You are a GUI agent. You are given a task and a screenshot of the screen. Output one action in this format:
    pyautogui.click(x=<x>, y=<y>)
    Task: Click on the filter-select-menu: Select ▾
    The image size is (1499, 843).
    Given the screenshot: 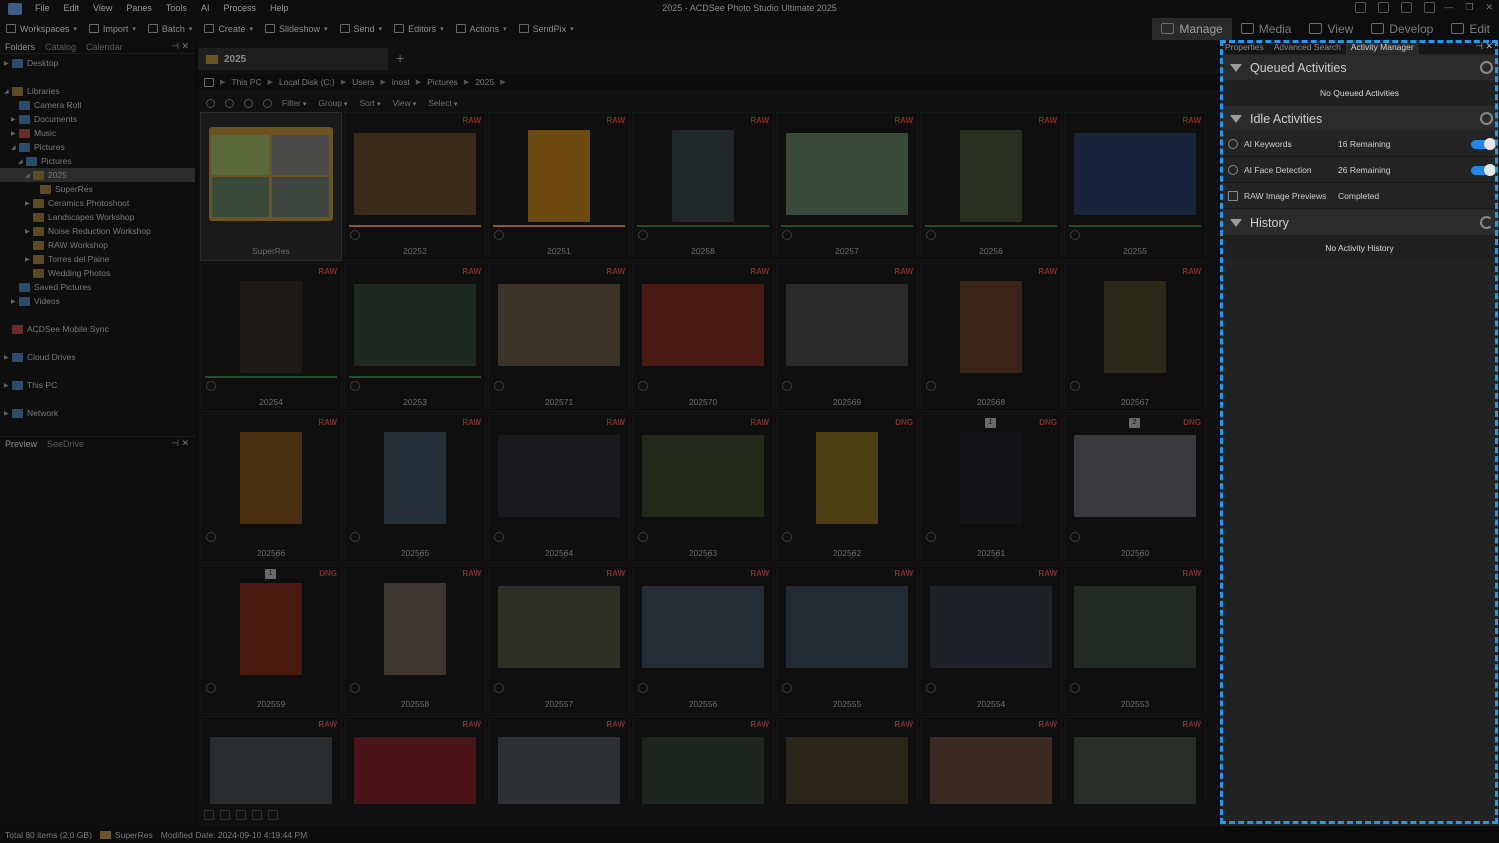 What is the action you would take?
    pyautogui.click(x=442, y=103)
    